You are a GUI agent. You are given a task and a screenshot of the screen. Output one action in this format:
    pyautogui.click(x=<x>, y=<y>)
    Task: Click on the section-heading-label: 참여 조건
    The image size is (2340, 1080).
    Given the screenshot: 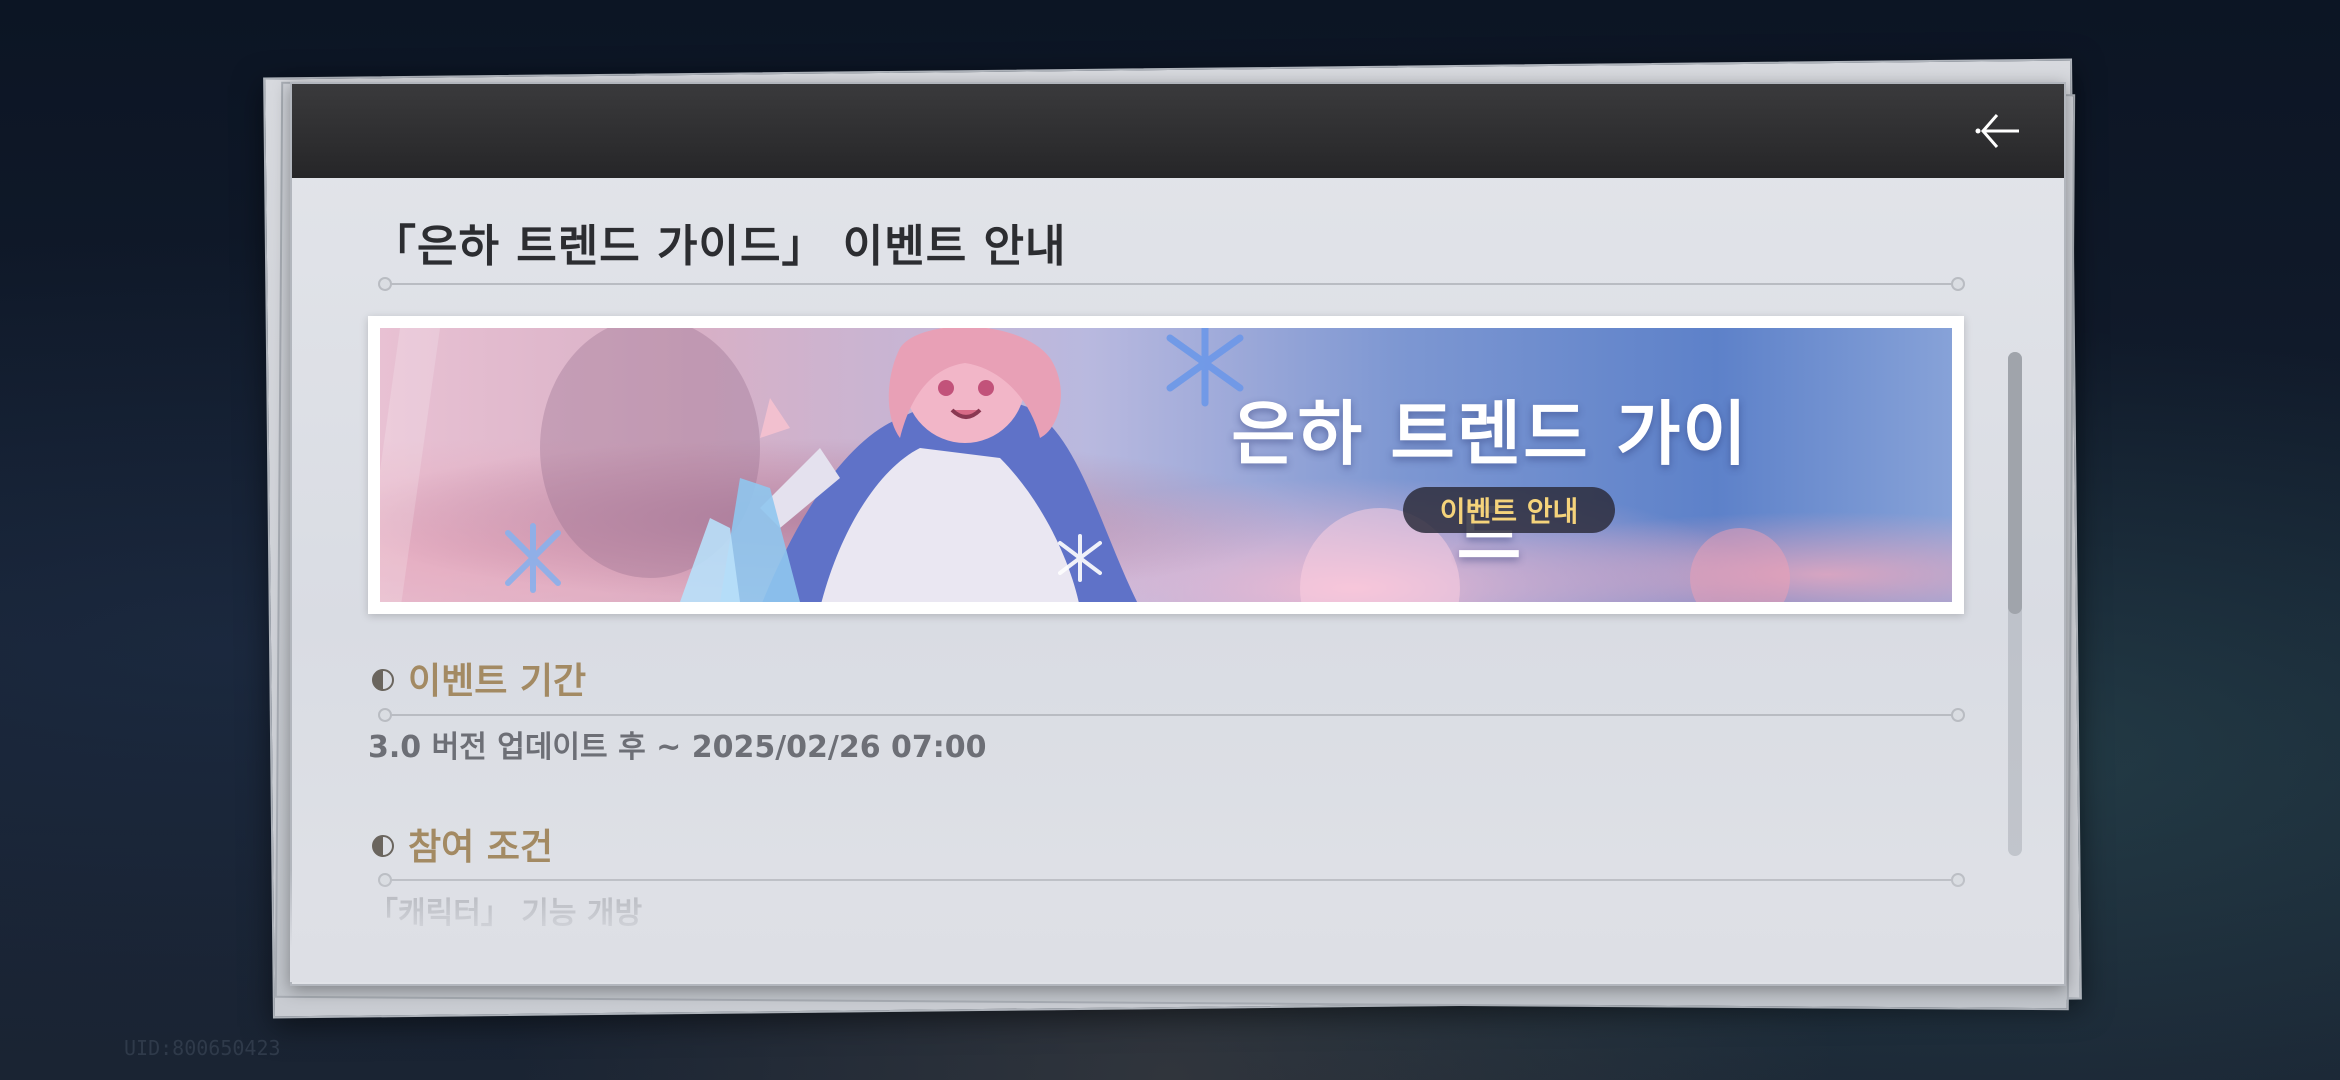 What is the action you would take?
    pyautogui.click(x=481, y=847)
    